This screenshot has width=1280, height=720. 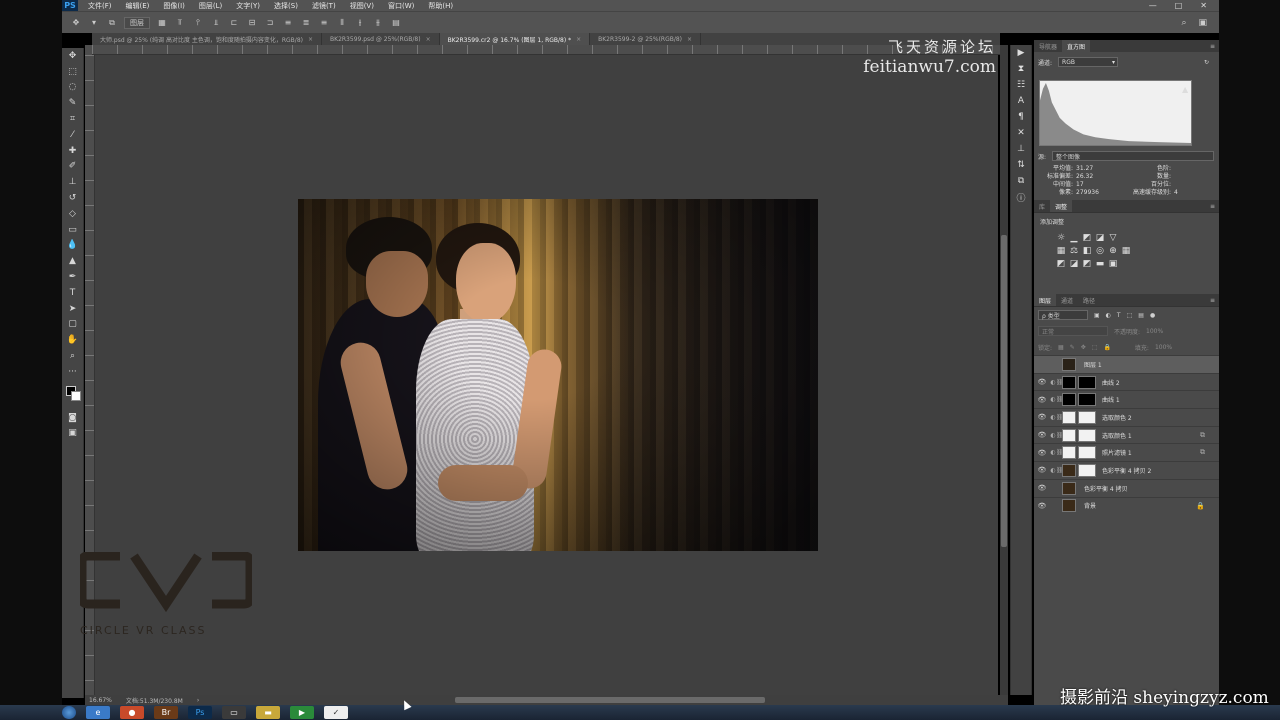 What do you see at coordinates (1021, 85) in the screenshot?
I see `properties-icon: ☷` at bounding box center [1021, 85].